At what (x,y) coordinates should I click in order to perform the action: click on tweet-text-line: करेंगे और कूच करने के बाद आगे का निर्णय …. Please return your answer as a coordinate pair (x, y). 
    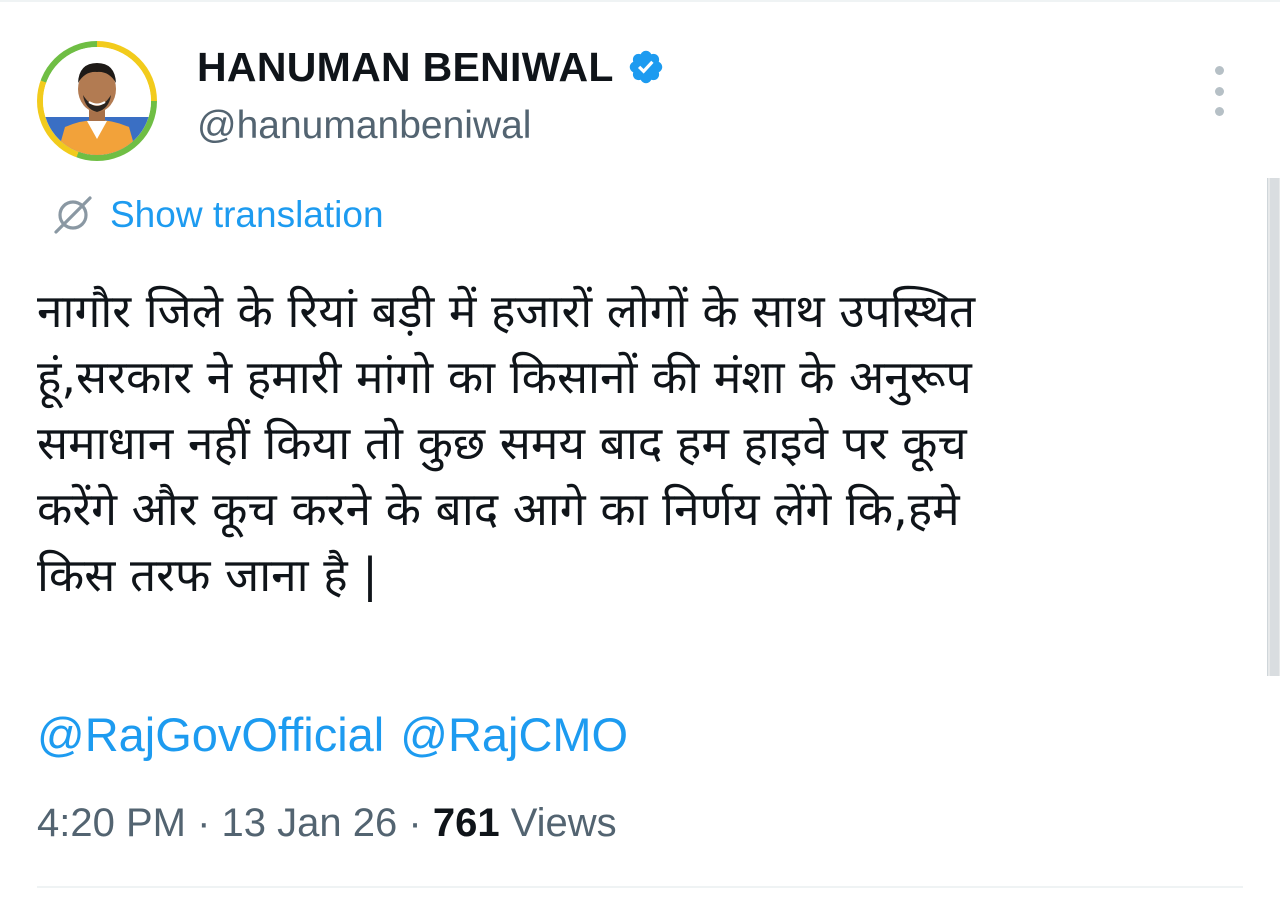
    Looking at the image, I should click on (498, 509).